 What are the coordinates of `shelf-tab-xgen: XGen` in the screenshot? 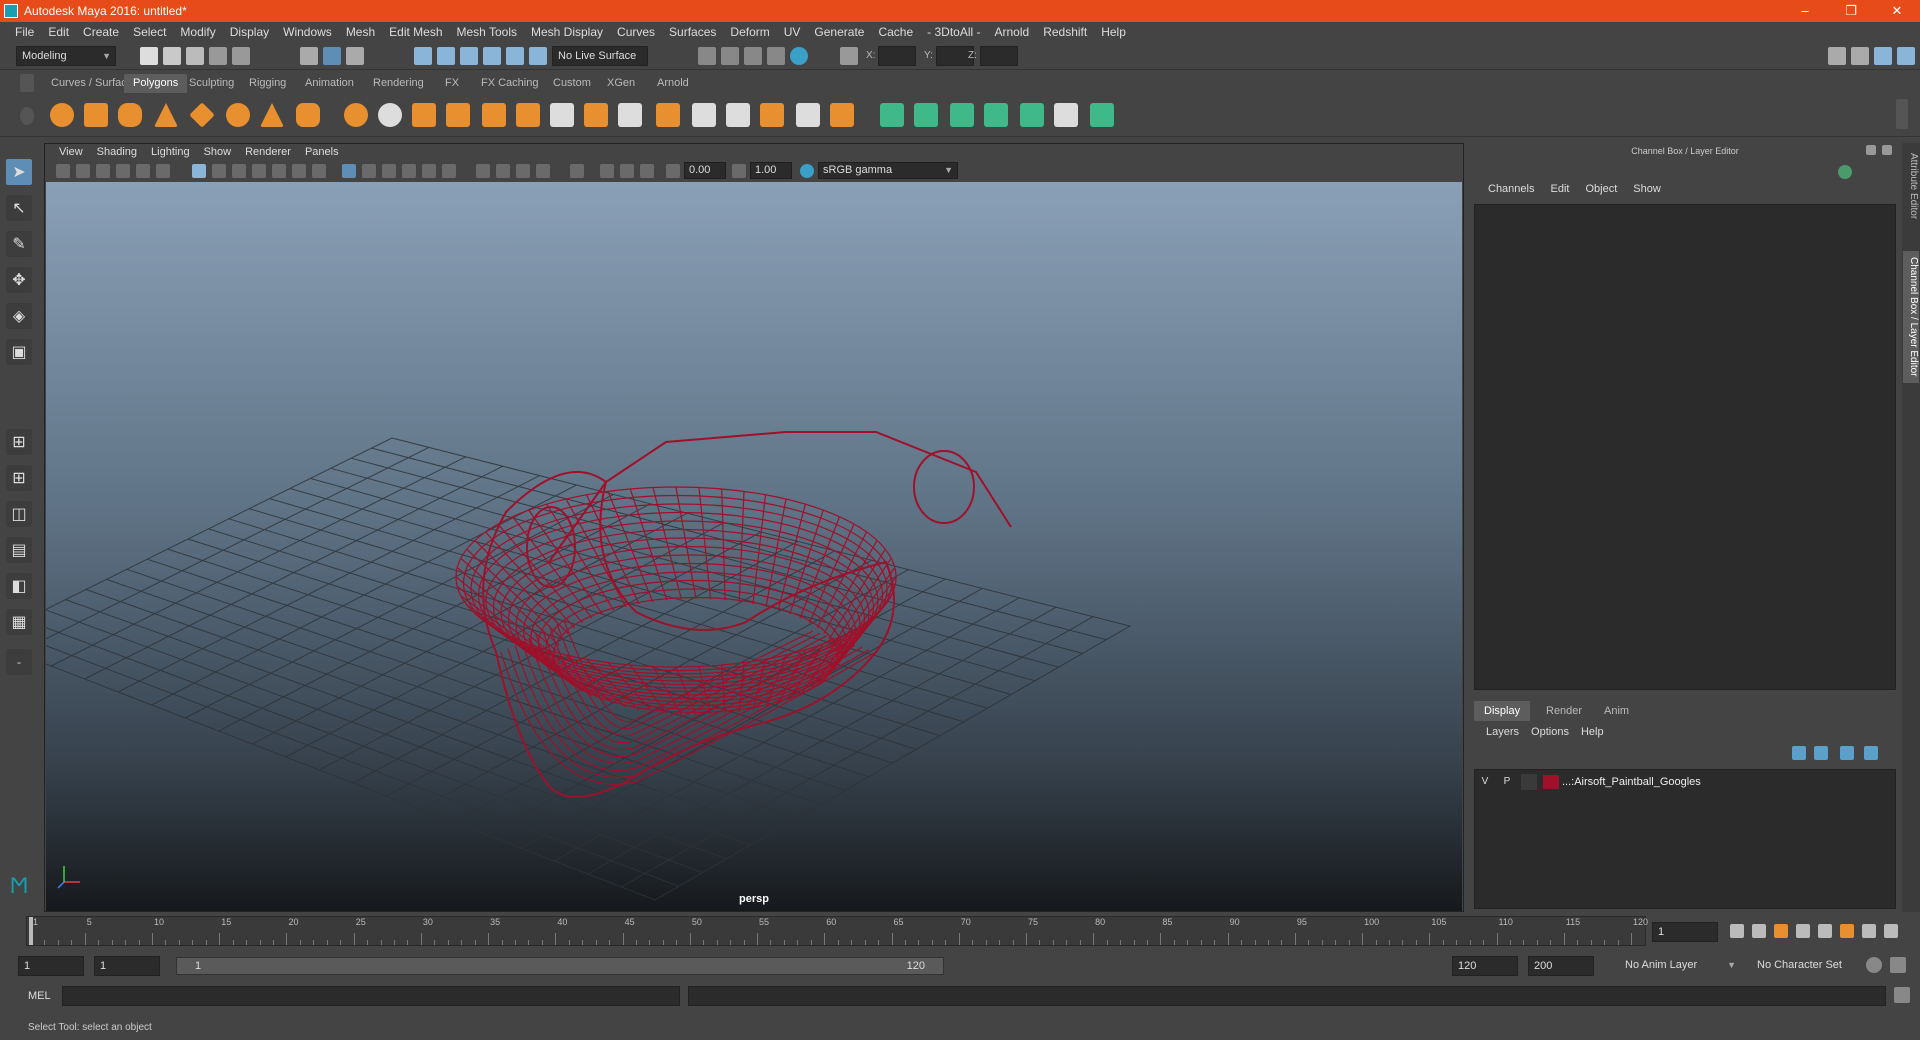 It's located at (621, 83).